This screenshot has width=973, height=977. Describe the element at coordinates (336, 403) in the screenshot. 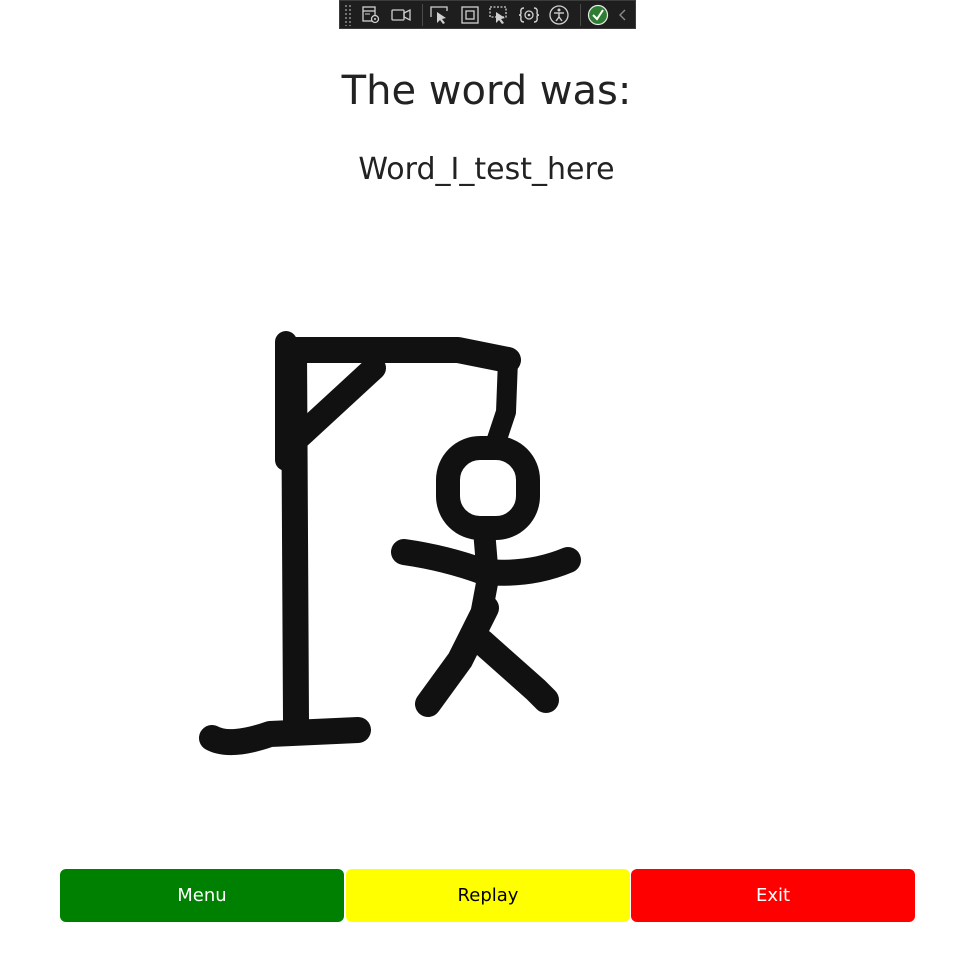

I see `gallows-brace` at that location.